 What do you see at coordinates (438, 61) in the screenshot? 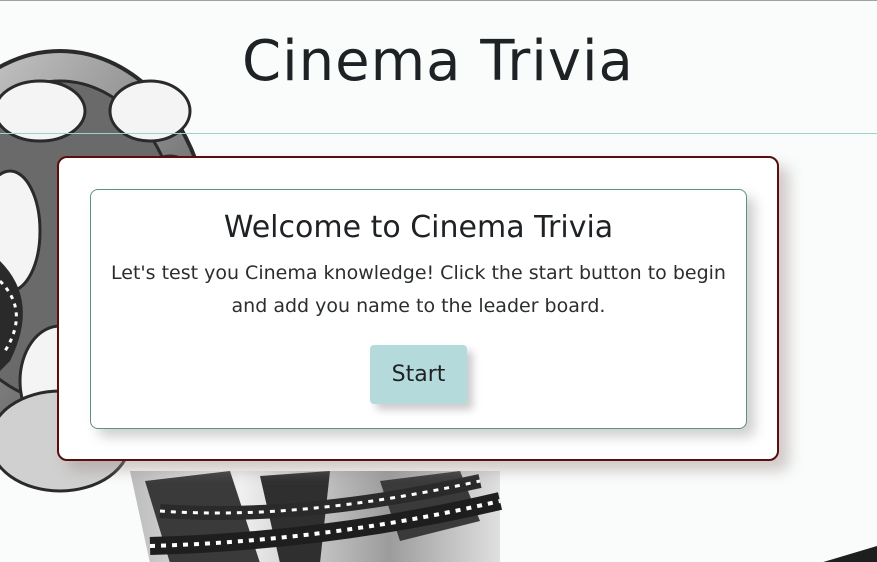
I see `site-title: Cinema Trivia` at bounding box center [438, 61].